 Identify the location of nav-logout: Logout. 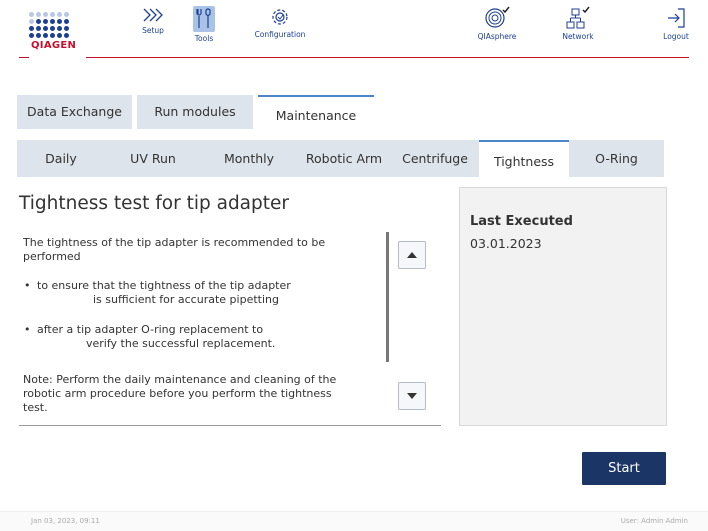
(676, 23).